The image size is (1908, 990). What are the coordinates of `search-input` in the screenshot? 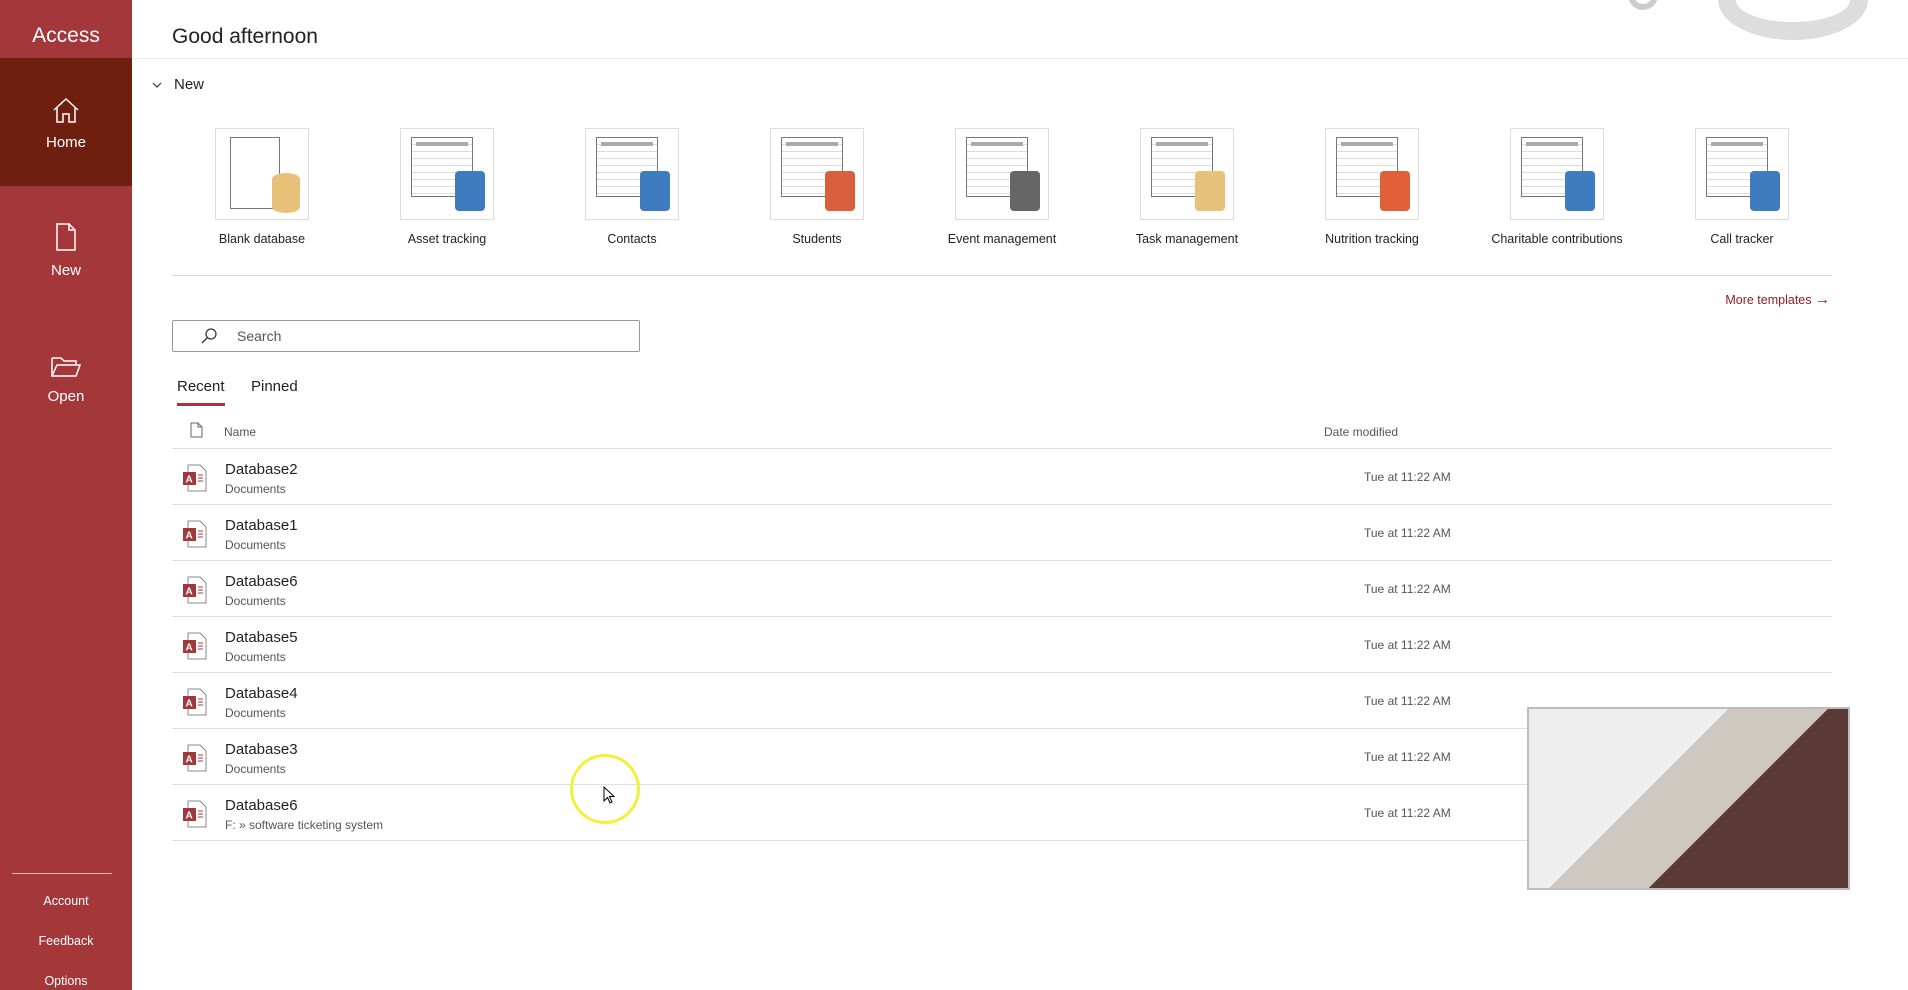 It's located at (427, 336).